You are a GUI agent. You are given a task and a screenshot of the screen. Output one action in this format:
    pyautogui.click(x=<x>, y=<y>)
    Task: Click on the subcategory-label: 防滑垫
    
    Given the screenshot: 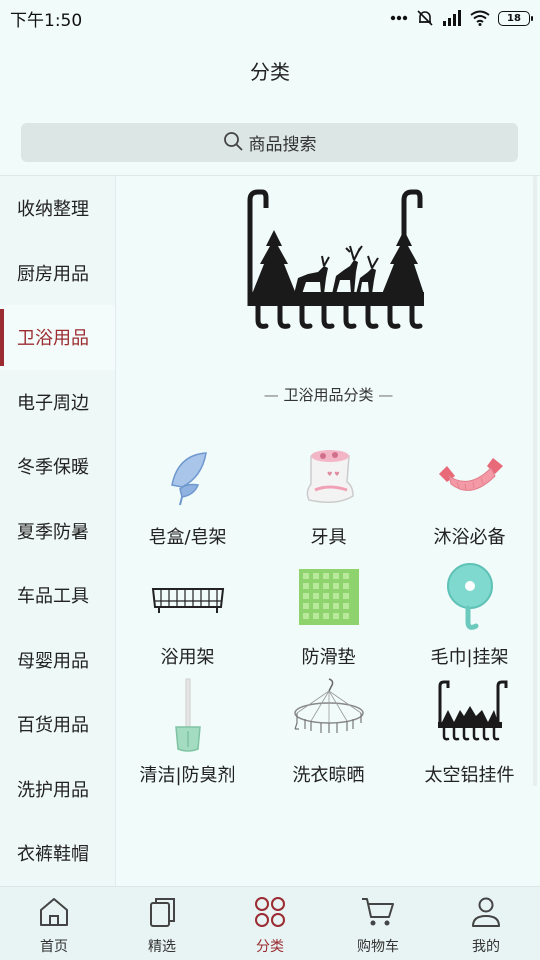 What is the action you would take?
    pyautogui.click(x=328, y=657)
    